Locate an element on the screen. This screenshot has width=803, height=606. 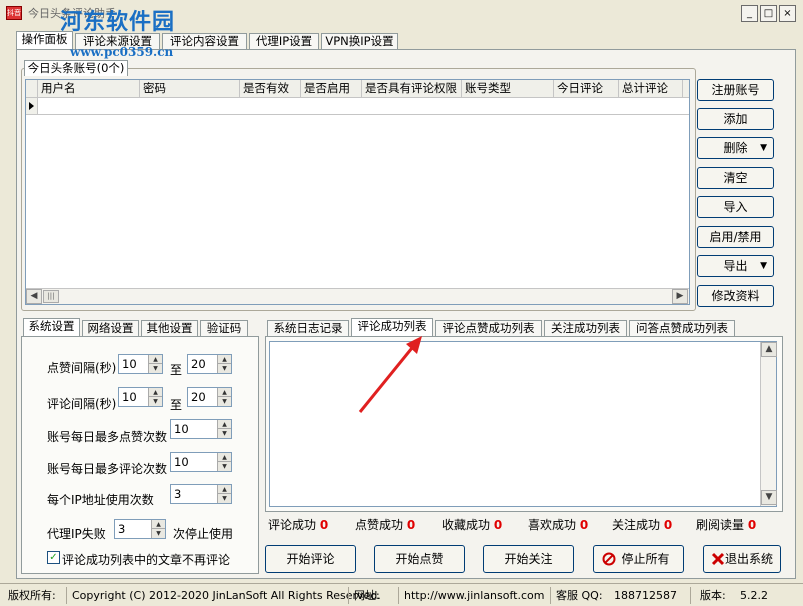
close-button: × is located at coordinates (787, 13).